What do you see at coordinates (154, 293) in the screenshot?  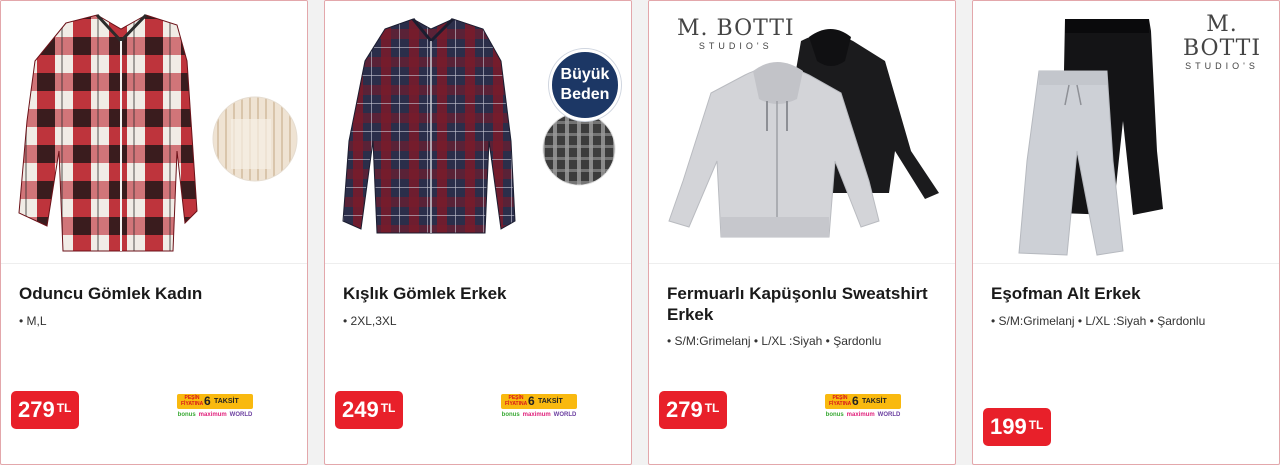 I see `product-title: Oduncu Gömlek Kadın` at bounding box center [154, 293].